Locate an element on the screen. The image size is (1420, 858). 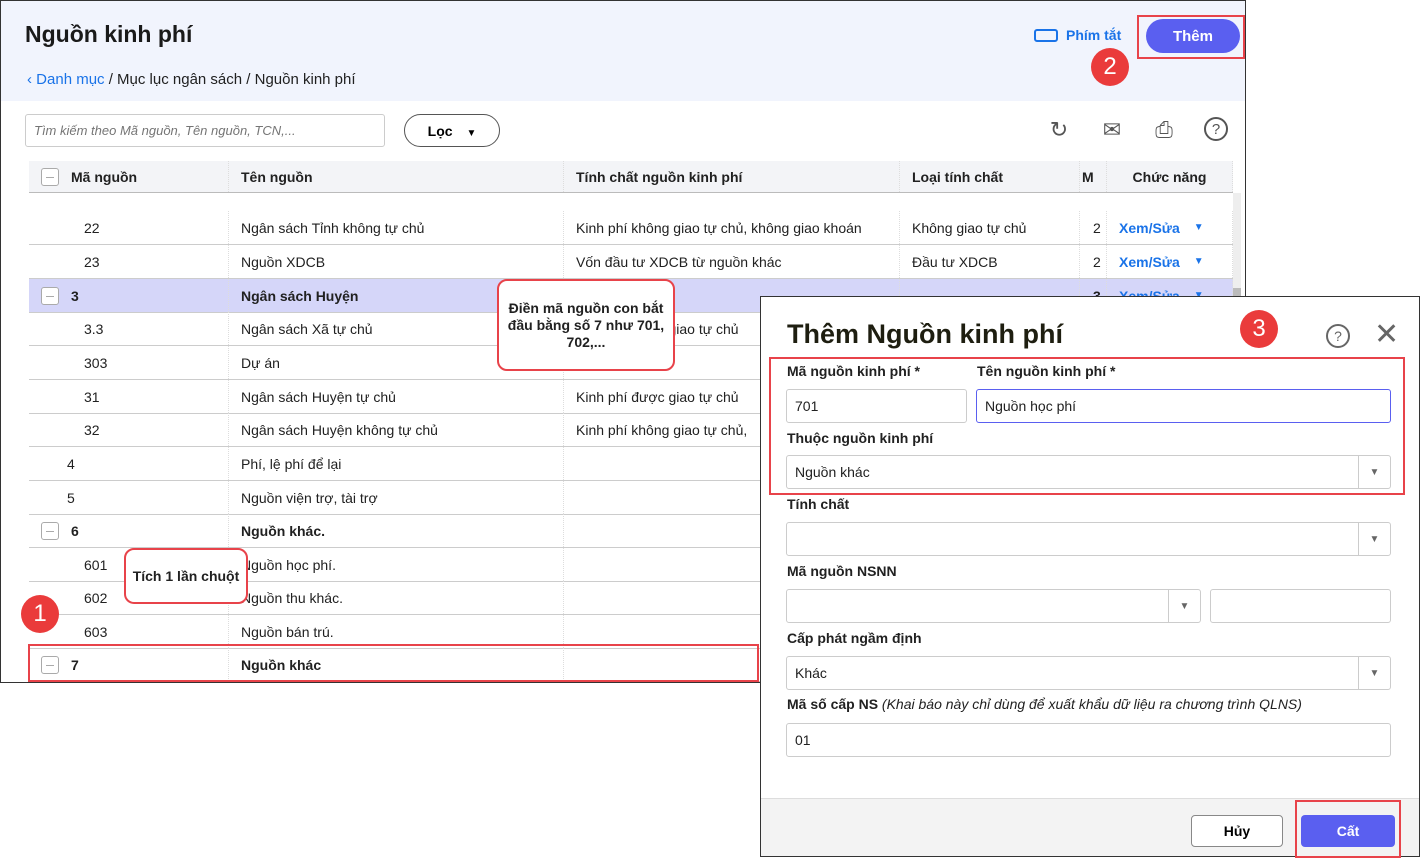
shortcut-button: Phím tắt is located at coordinates (1077, 35).